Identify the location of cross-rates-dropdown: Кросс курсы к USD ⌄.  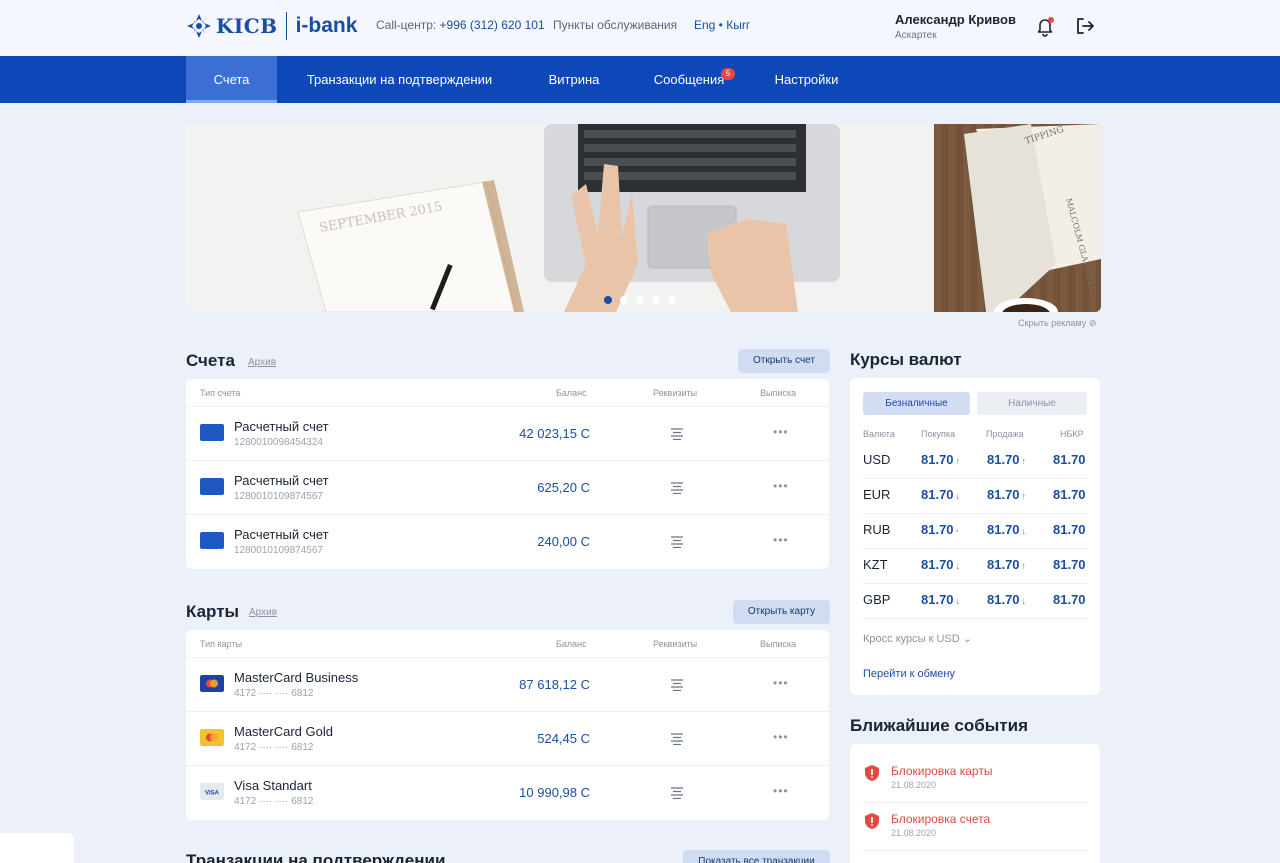
(917, 638).